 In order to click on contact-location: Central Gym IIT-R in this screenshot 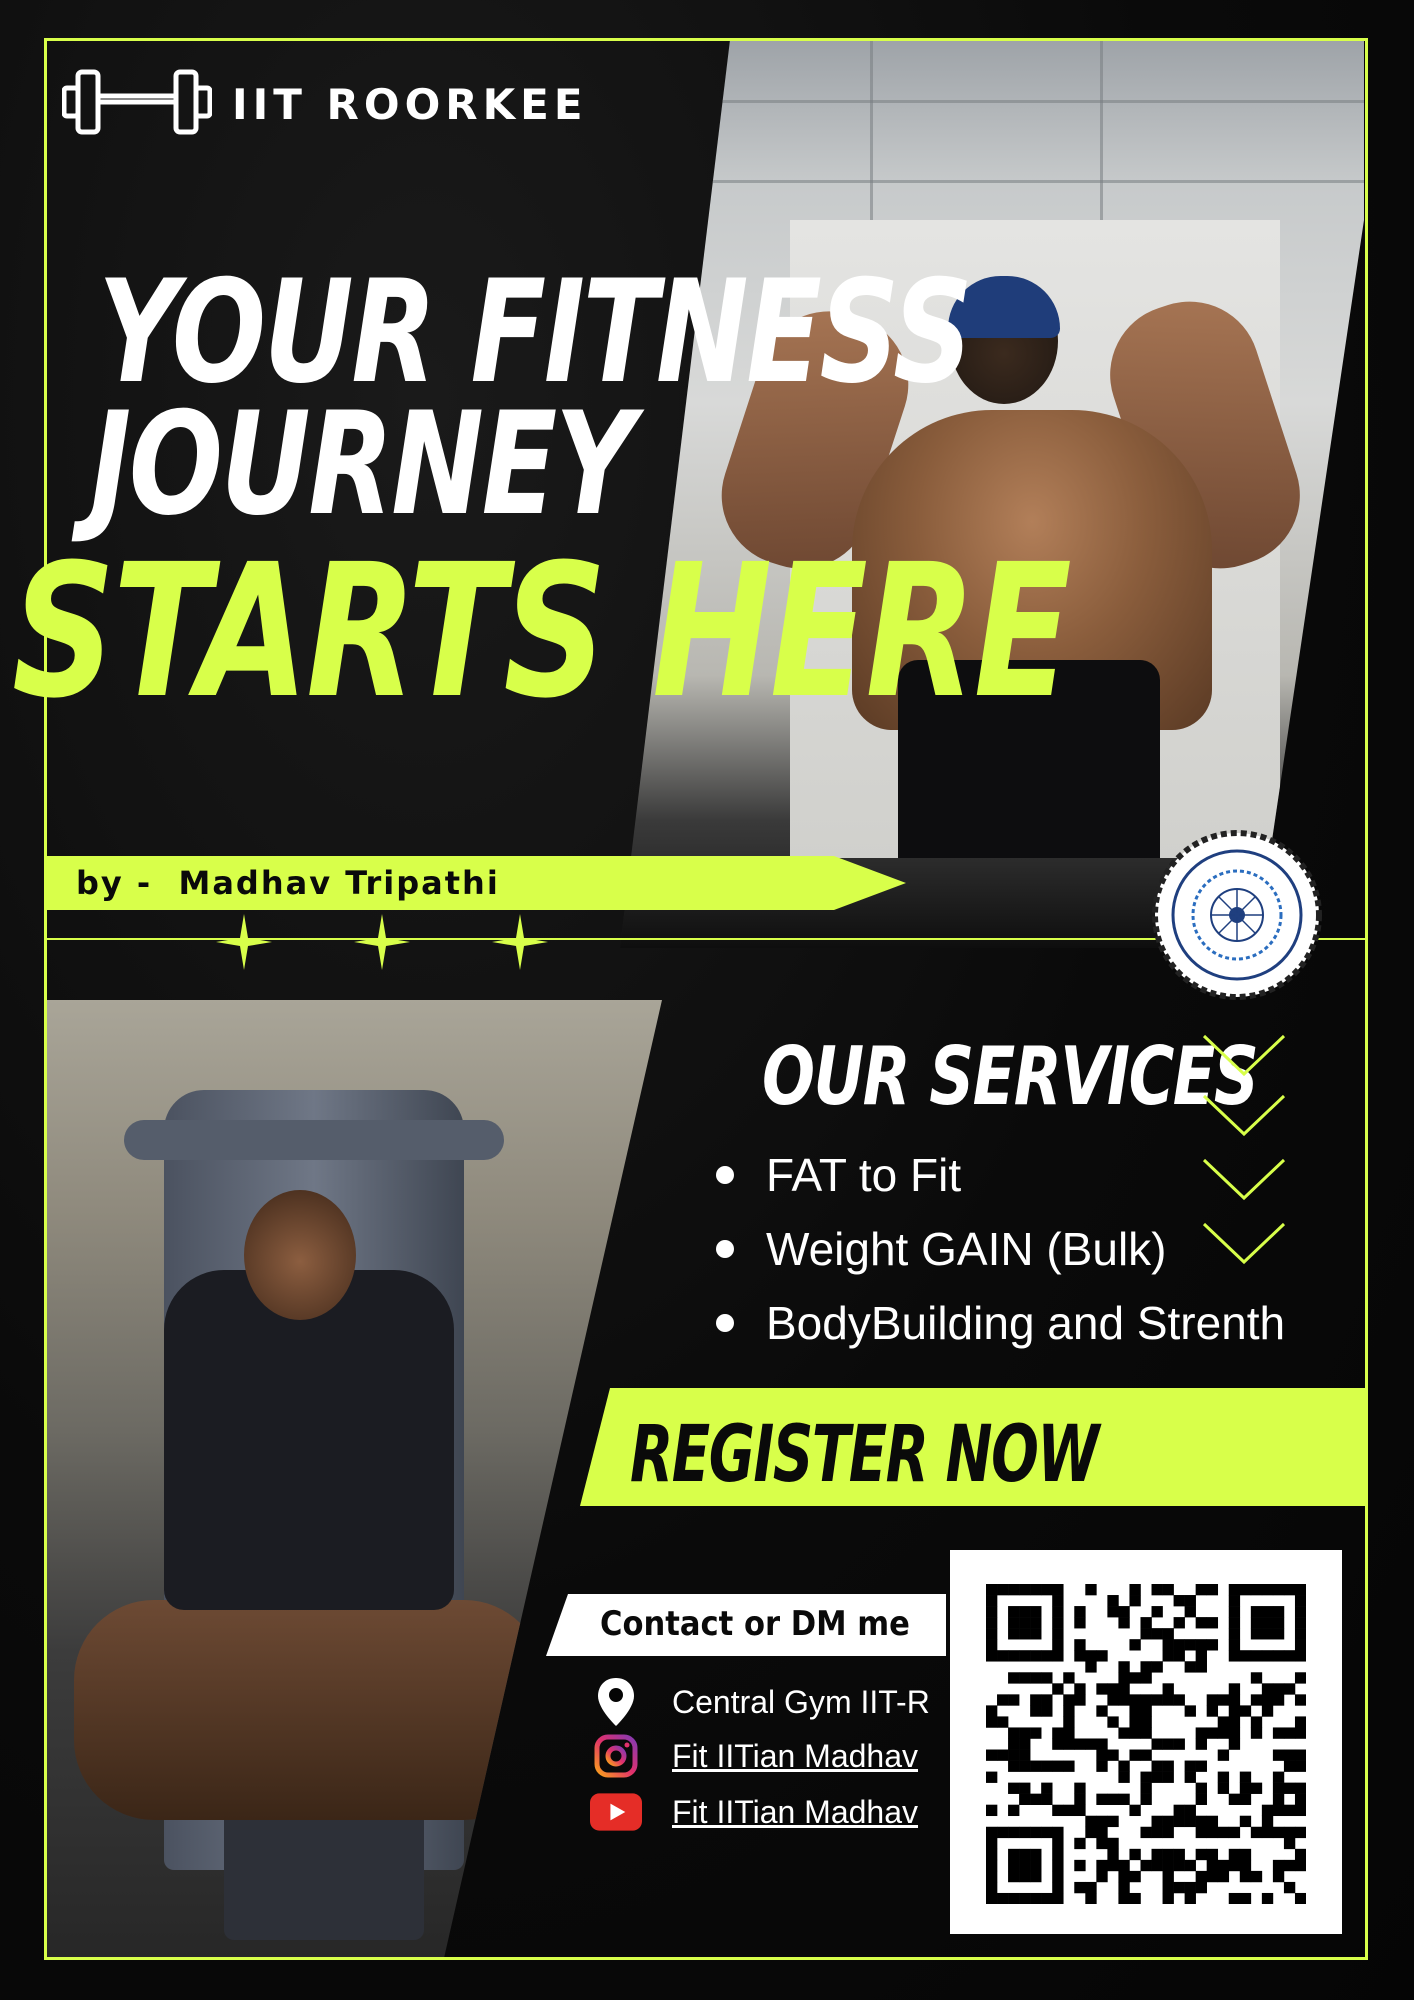, I will do `click(760, 1702)`.